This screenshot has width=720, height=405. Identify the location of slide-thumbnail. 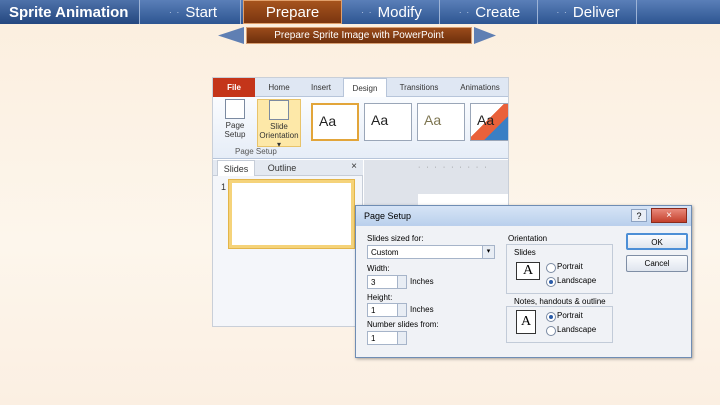
(291, 214).